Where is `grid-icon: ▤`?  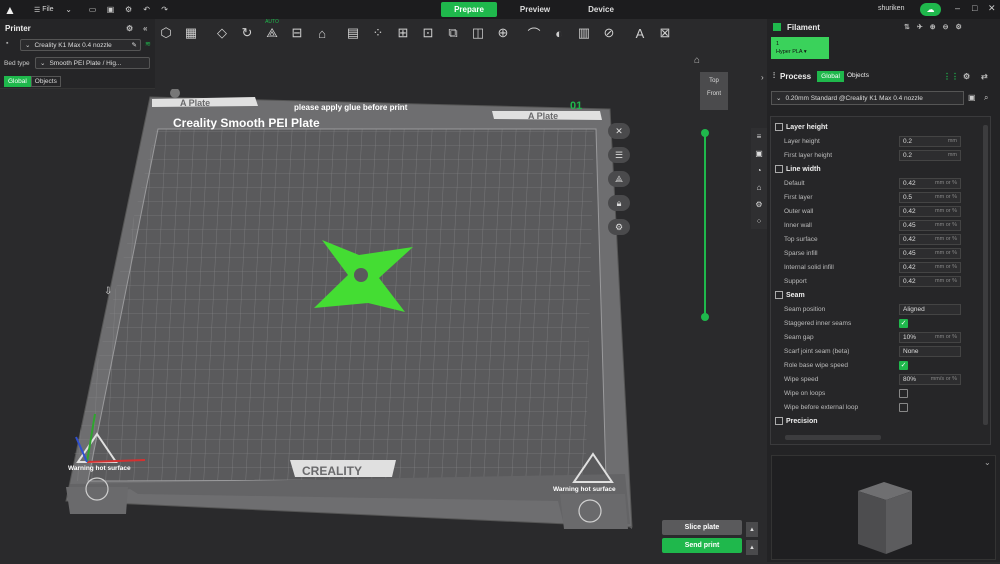 grid-icon: ▤ is located at coordinates (353, 33).